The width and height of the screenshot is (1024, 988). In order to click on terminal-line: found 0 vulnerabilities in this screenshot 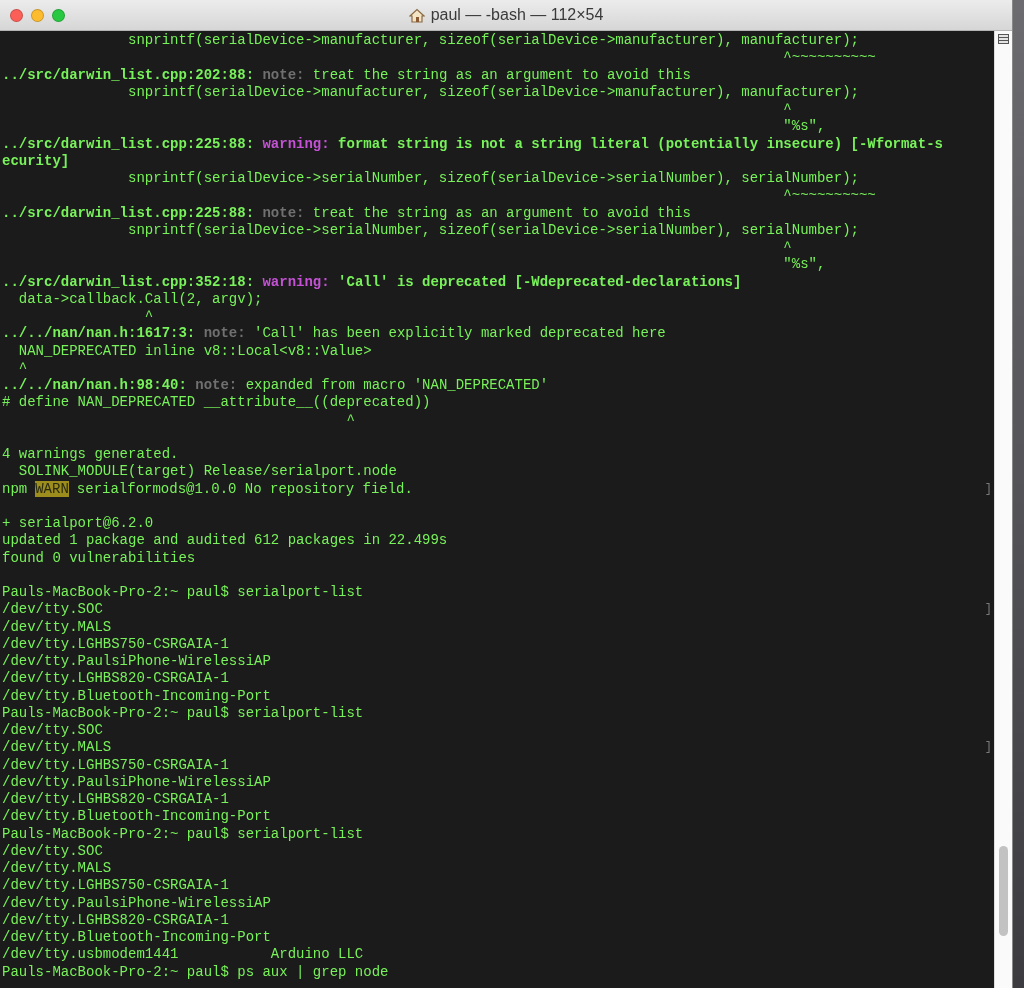, I will do `click(99, 558)`.